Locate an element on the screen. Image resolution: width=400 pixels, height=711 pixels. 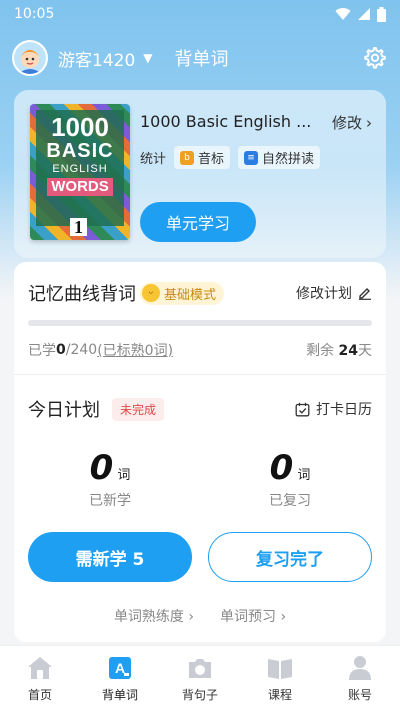
svg-text: A is located at coordinates (120, 668).